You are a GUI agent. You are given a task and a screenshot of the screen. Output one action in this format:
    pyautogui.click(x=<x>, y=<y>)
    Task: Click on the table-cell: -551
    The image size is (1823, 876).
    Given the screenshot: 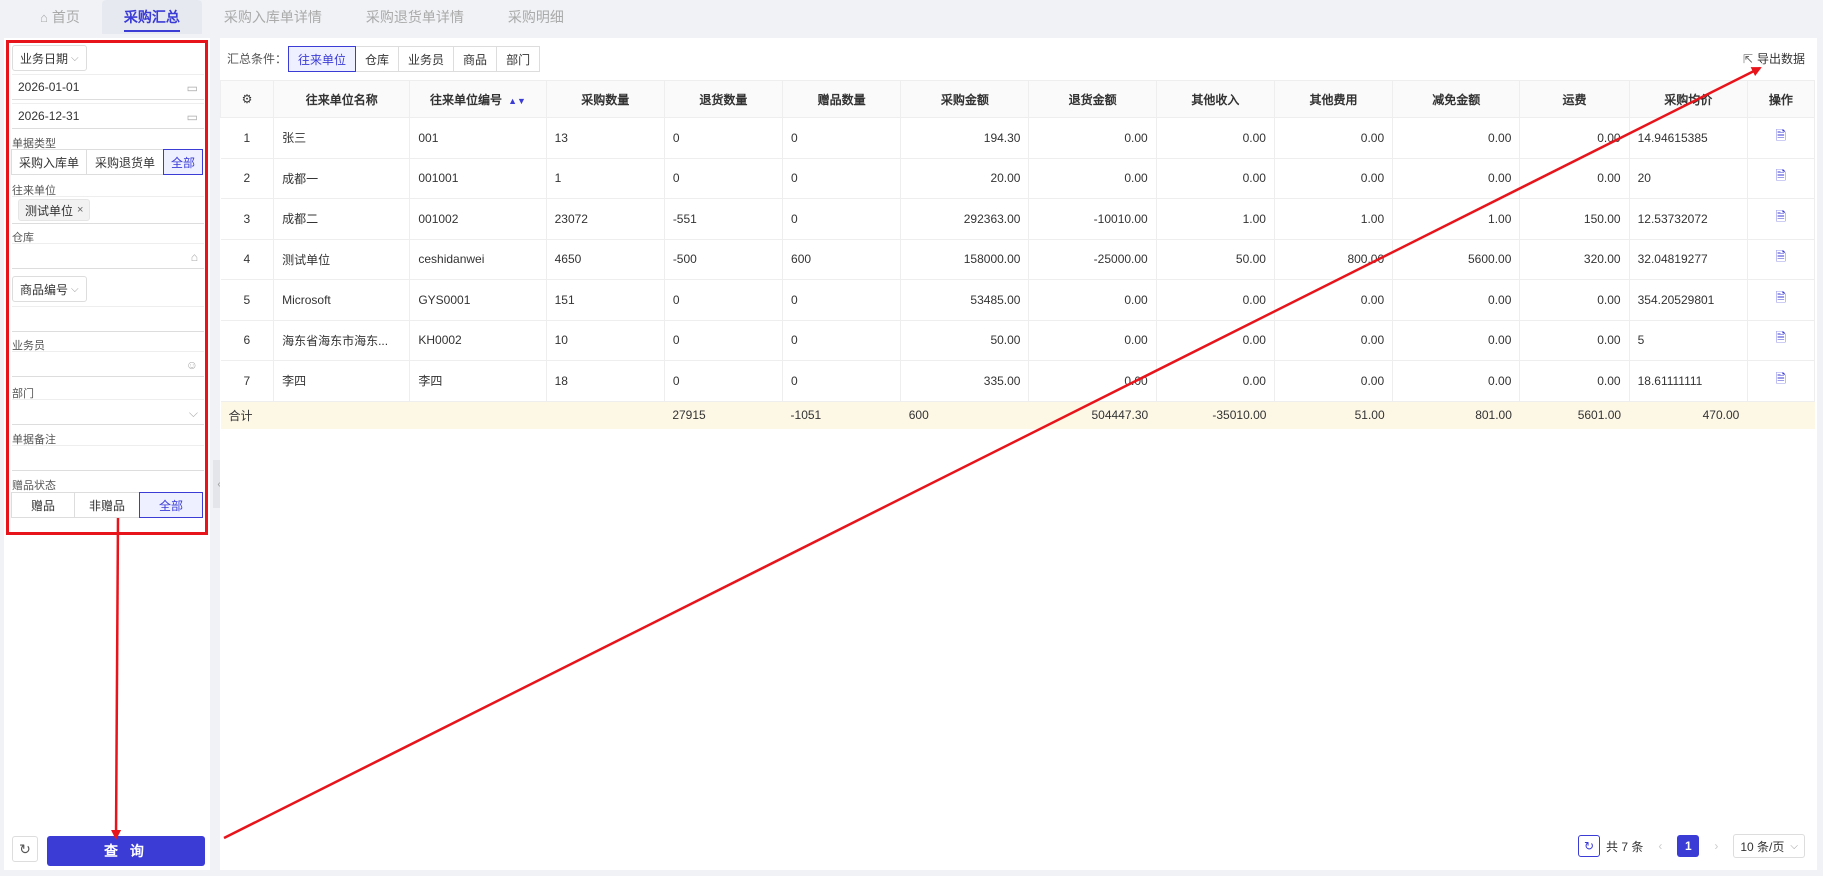 What is the action you would take?
    pyautogui.click(x=724, y=219)
    